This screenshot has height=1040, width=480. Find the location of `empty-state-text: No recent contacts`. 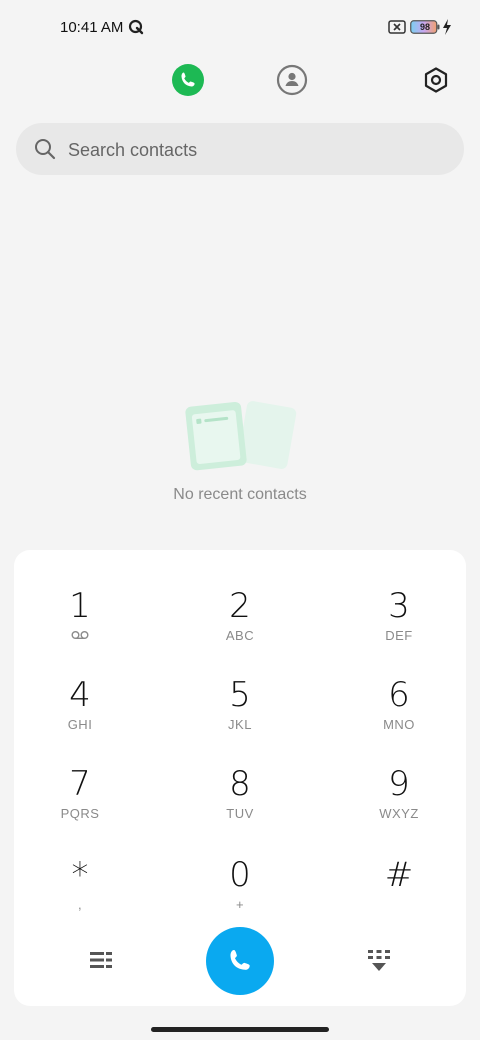

empty-state-text: No recent contacts is located at coordinates (240, 494).